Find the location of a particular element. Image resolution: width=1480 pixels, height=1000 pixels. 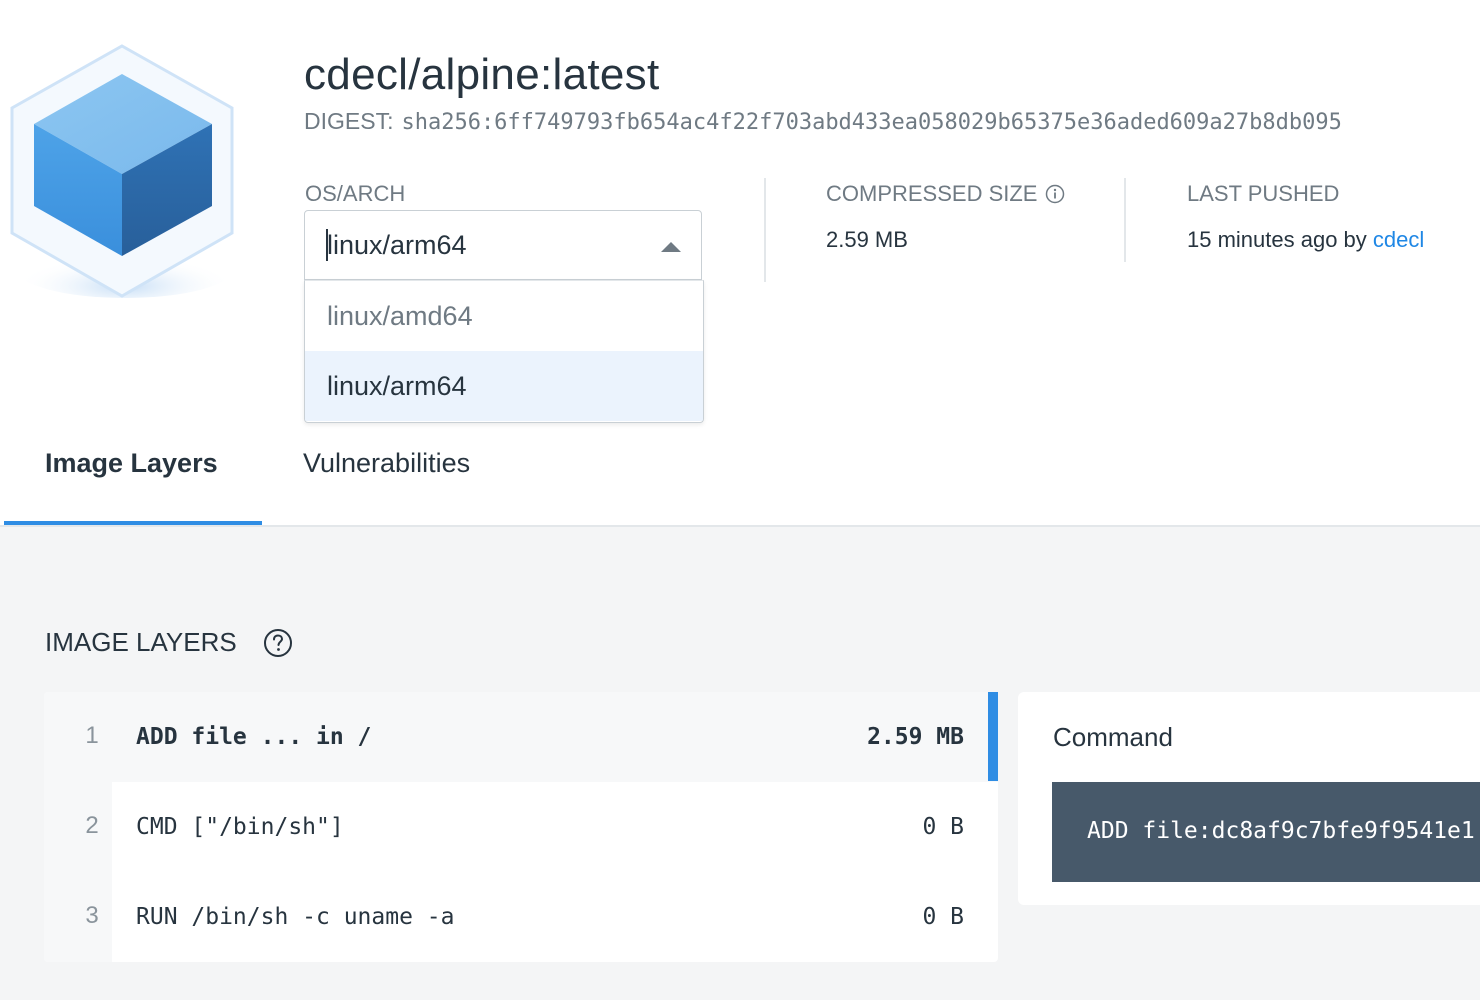

layer-number: 3 is located at coordinates (92, 915).